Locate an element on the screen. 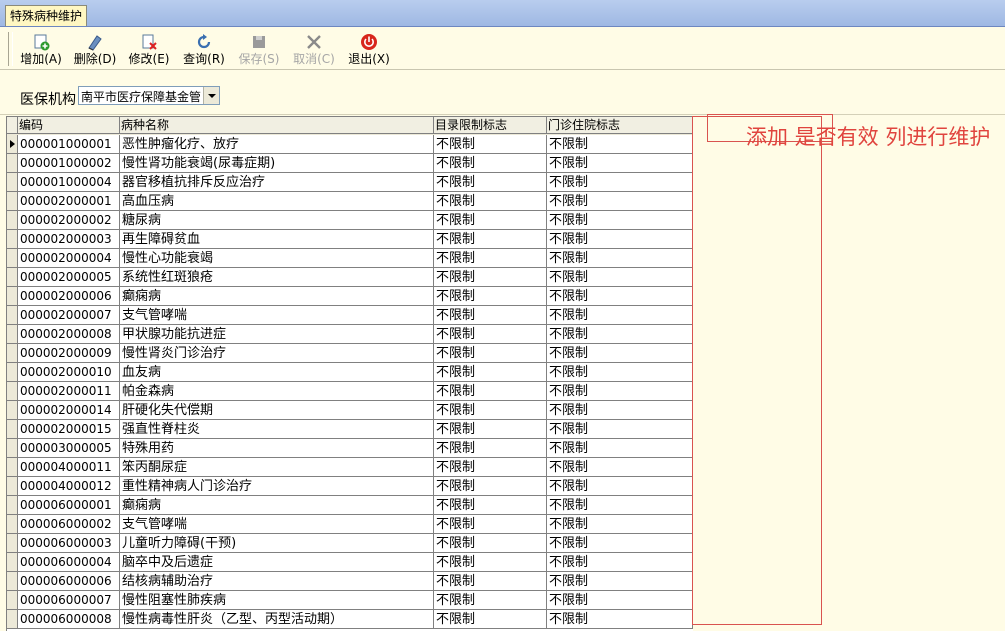  table-row: 000006000008 慢性病毒性肝炎（乙型、丙型活动期） 不限制 不限制 is located at coordinates (350, 619).